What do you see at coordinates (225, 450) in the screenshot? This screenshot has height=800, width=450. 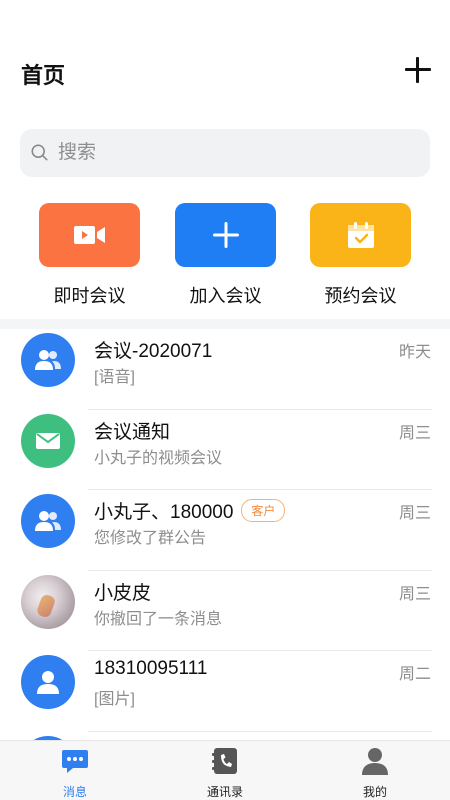 I see `conversation-item: 会议通知 小丸子的视频会议 周三` at bounding box center [225, 450].